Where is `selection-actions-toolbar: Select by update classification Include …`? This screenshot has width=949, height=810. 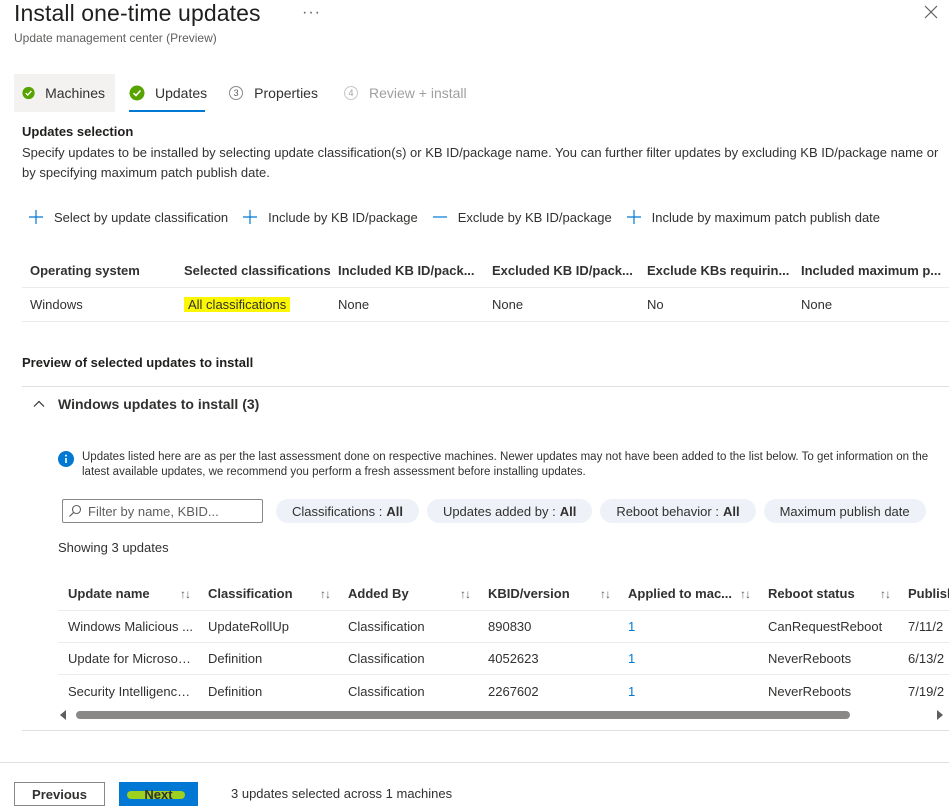
selection-actions-toolbar: Select by update classification Include … is located at coordinates (461, 217).